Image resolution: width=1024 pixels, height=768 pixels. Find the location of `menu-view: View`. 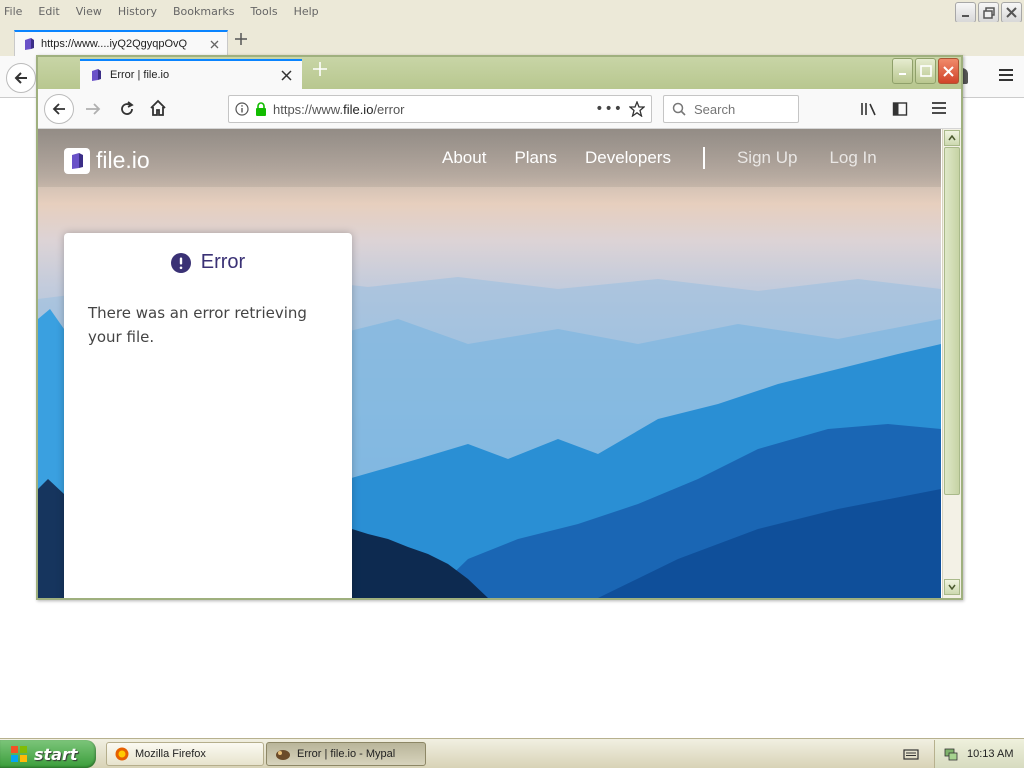

menu-view: View is located at coordinates (89, 11).